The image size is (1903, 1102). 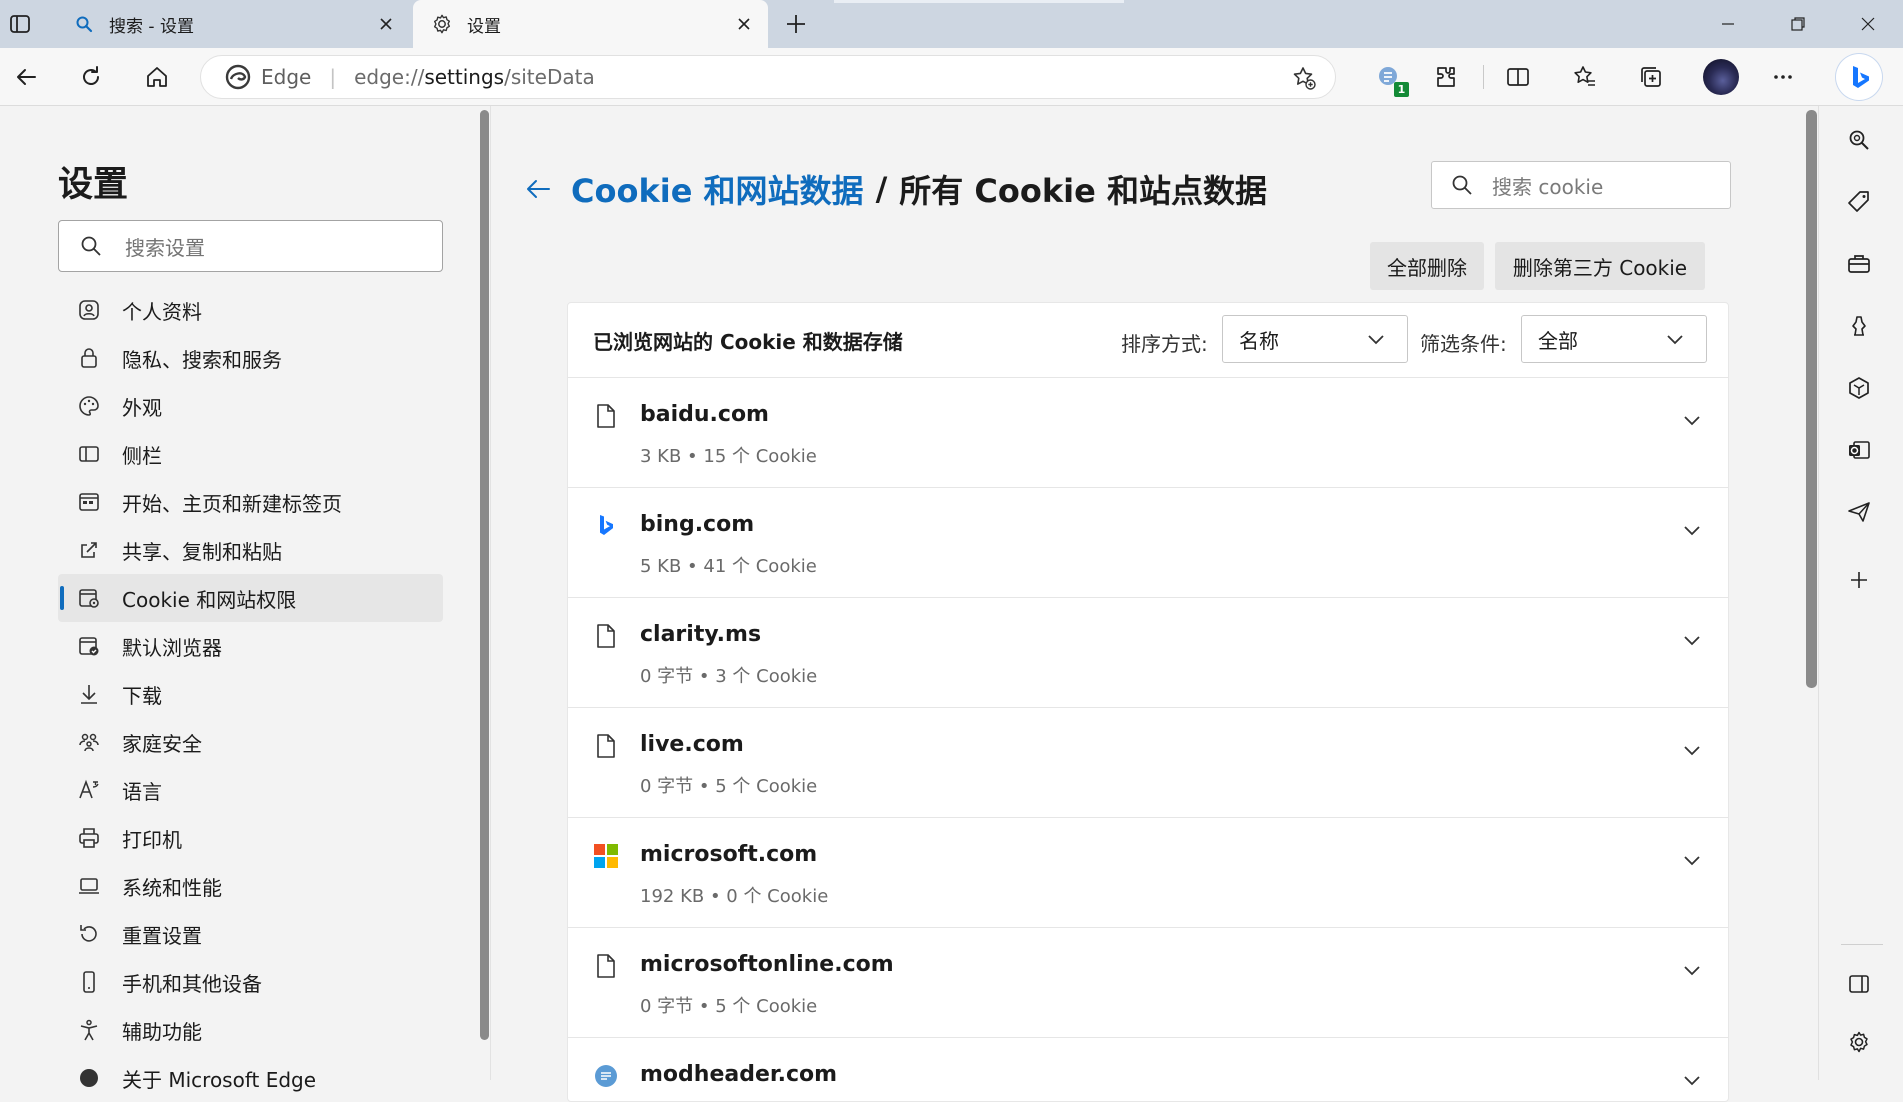 What do you see at coordinates (1859, 77) in the screenshot?
I see `bing-chat-icon` at bounding box center [1859, 77].